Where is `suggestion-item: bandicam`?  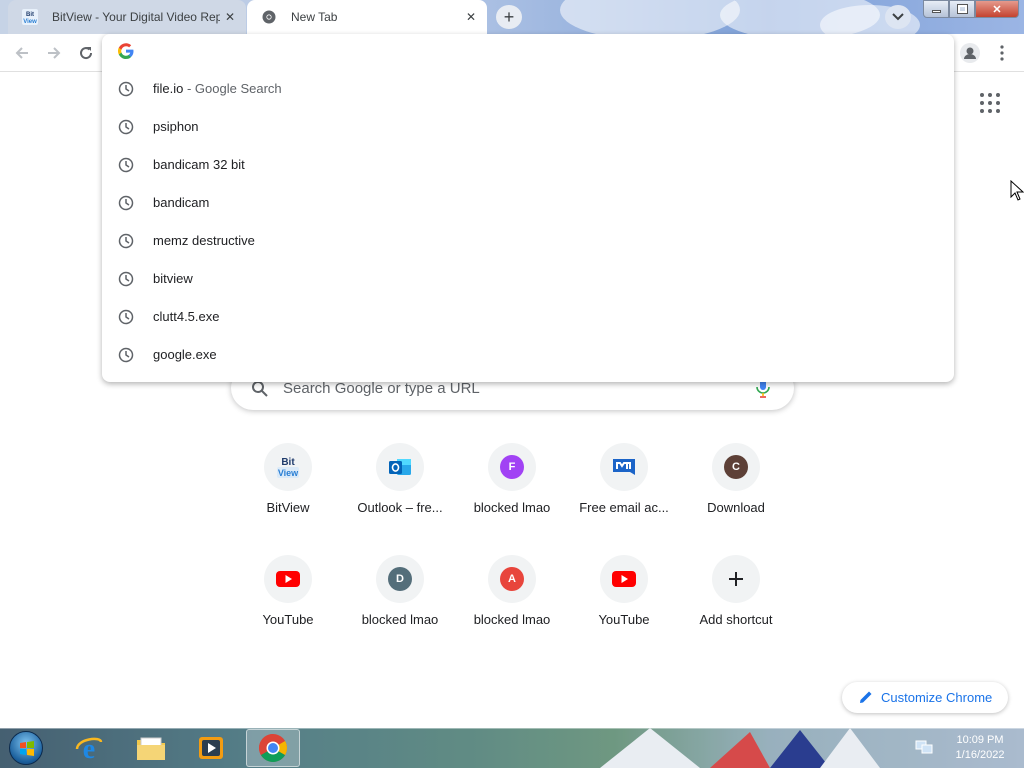 suggestion-item: bandicam is located at coordinates (528, 203).